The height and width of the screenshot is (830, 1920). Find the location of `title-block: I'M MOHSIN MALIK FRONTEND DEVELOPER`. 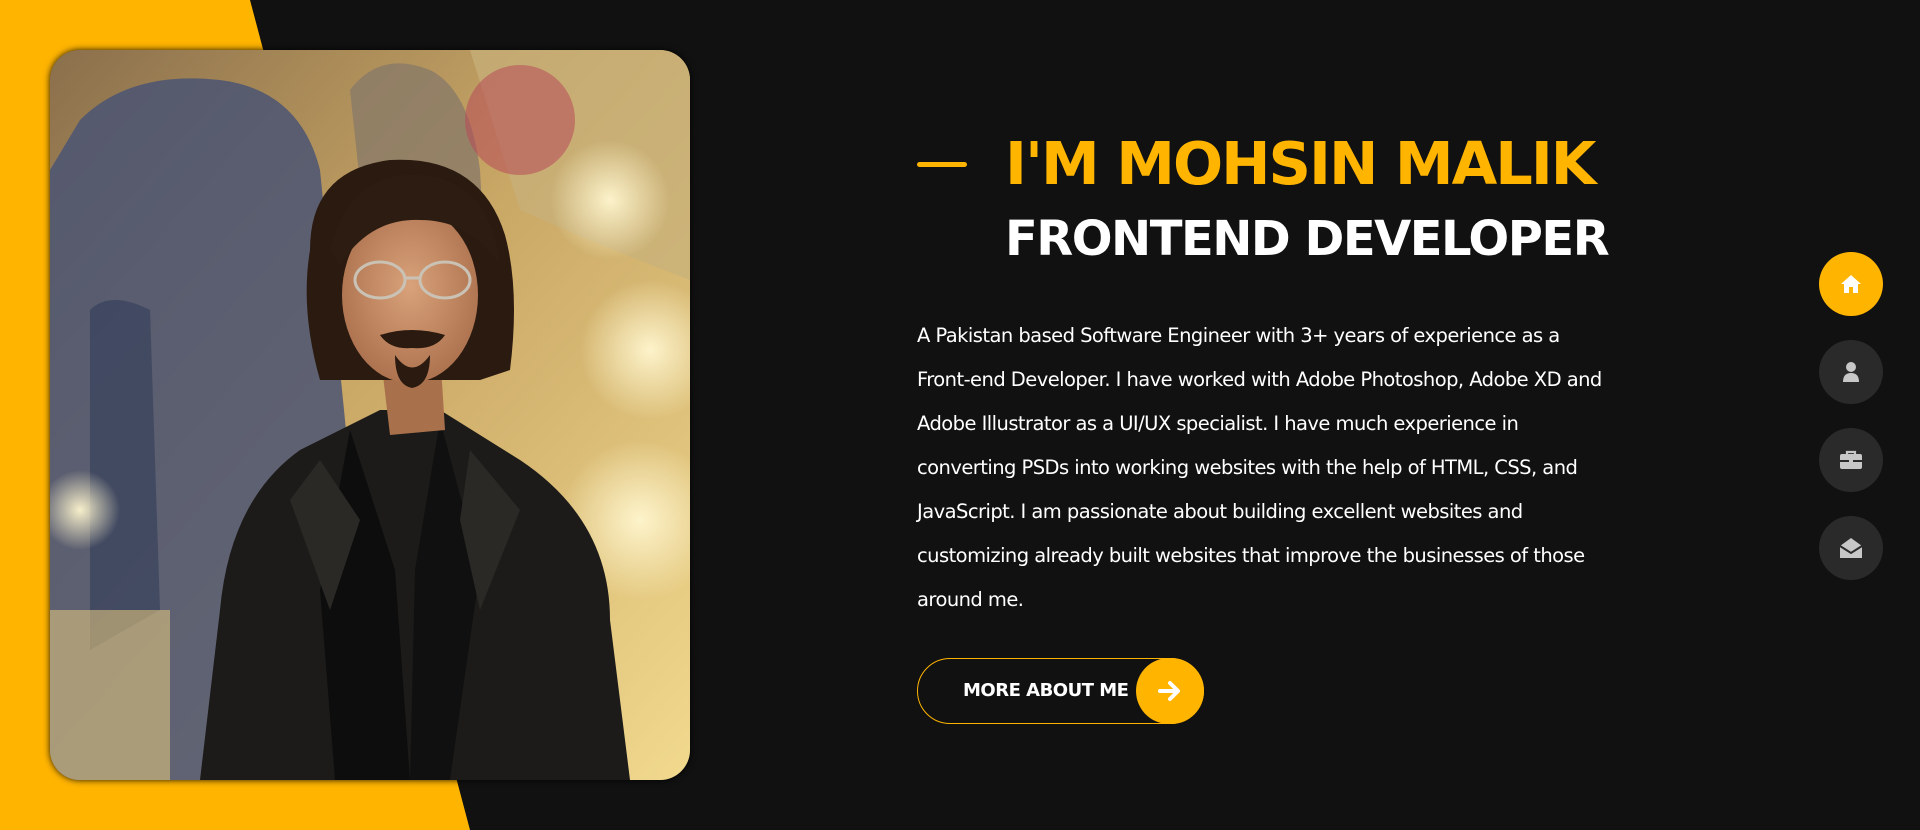

title-block: I'M MOHSIN MALIK FRONTEND DEVELOPER is located at coordinates (1267, 199).